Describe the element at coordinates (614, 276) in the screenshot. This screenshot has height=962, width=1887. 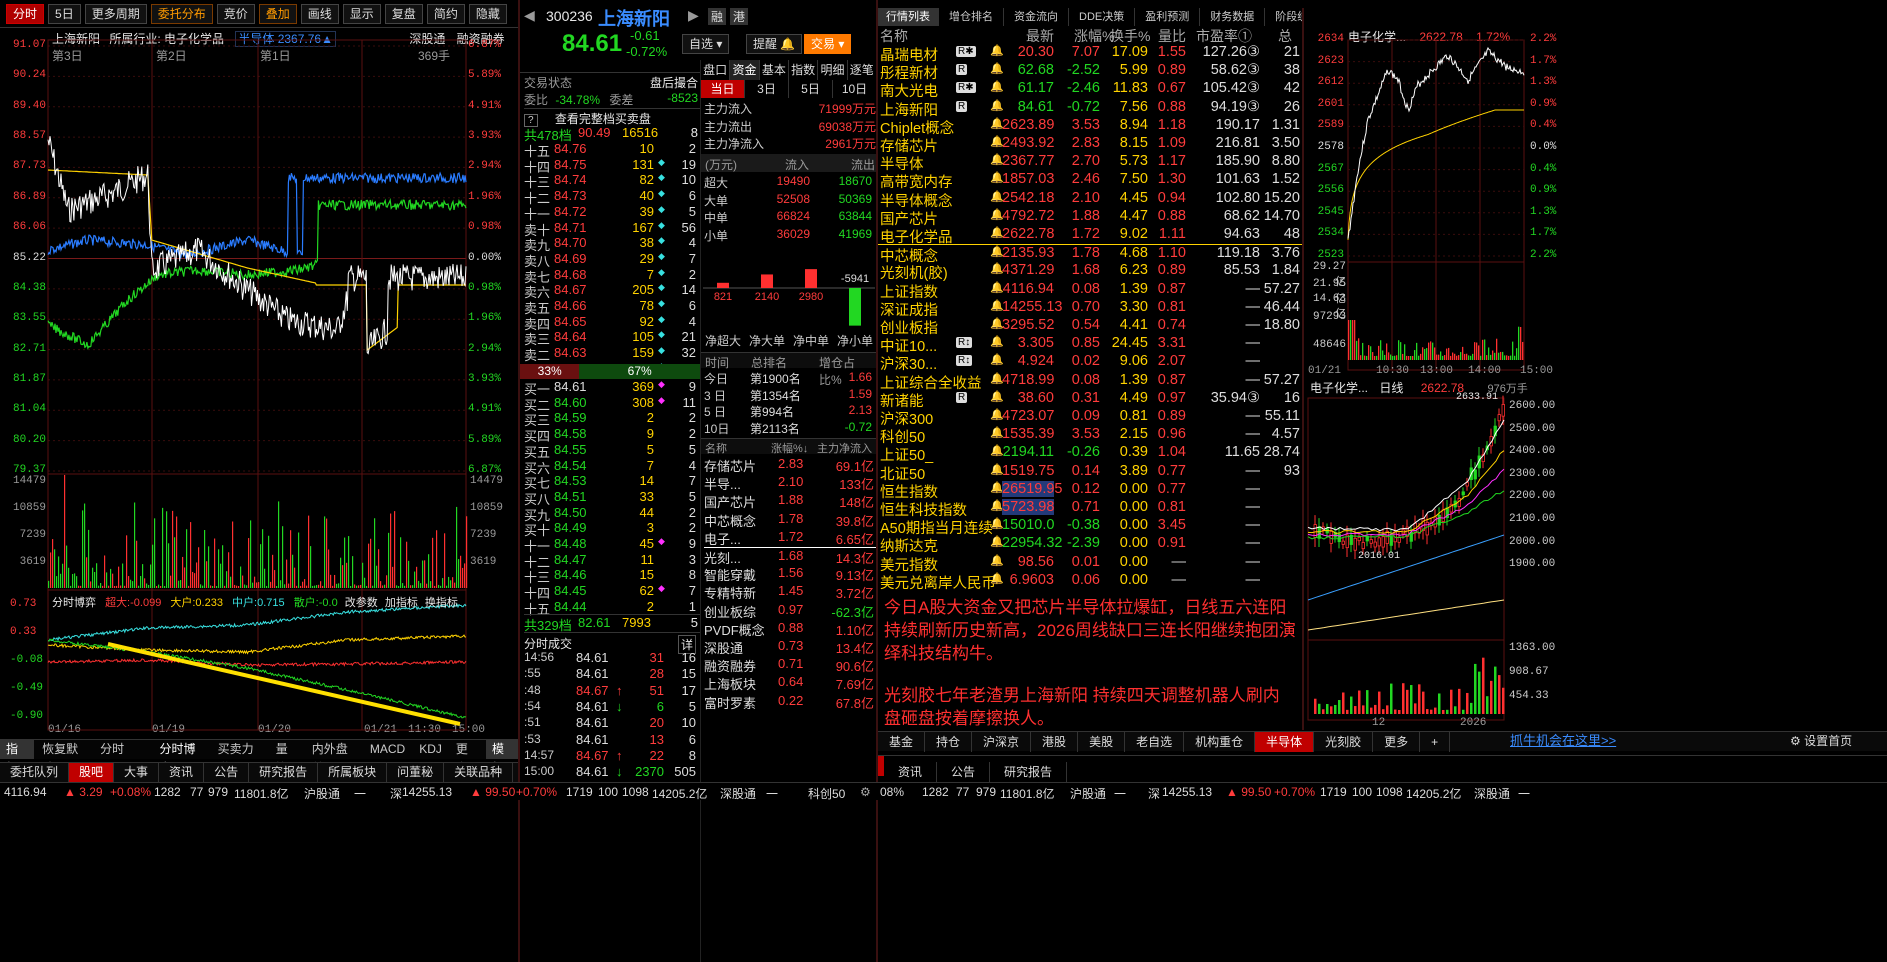
I see `book-row: 卖七 84.68 7 ◆ 2` at that location.